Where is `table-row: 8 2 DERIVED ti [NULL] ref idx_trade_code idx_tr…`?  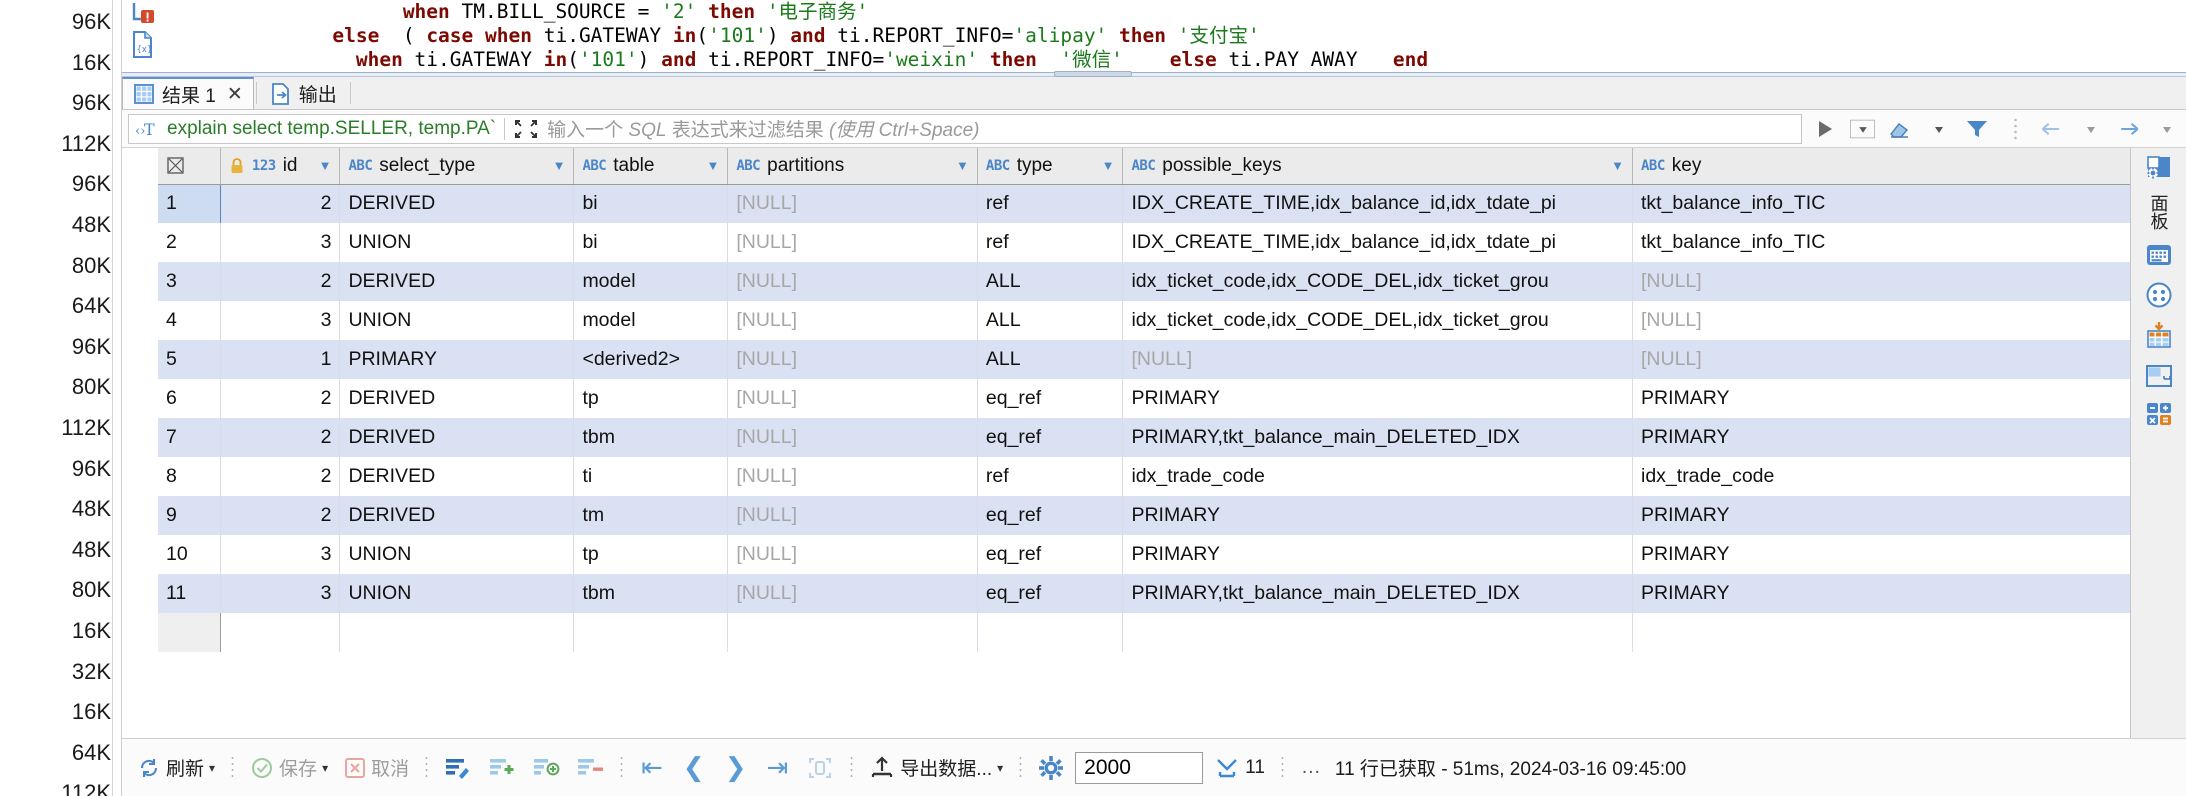 table-row: 8 2 DERIVED ti [NULL] ref idx_trade_code idx_tr… is located at coordinates (1144, 476).